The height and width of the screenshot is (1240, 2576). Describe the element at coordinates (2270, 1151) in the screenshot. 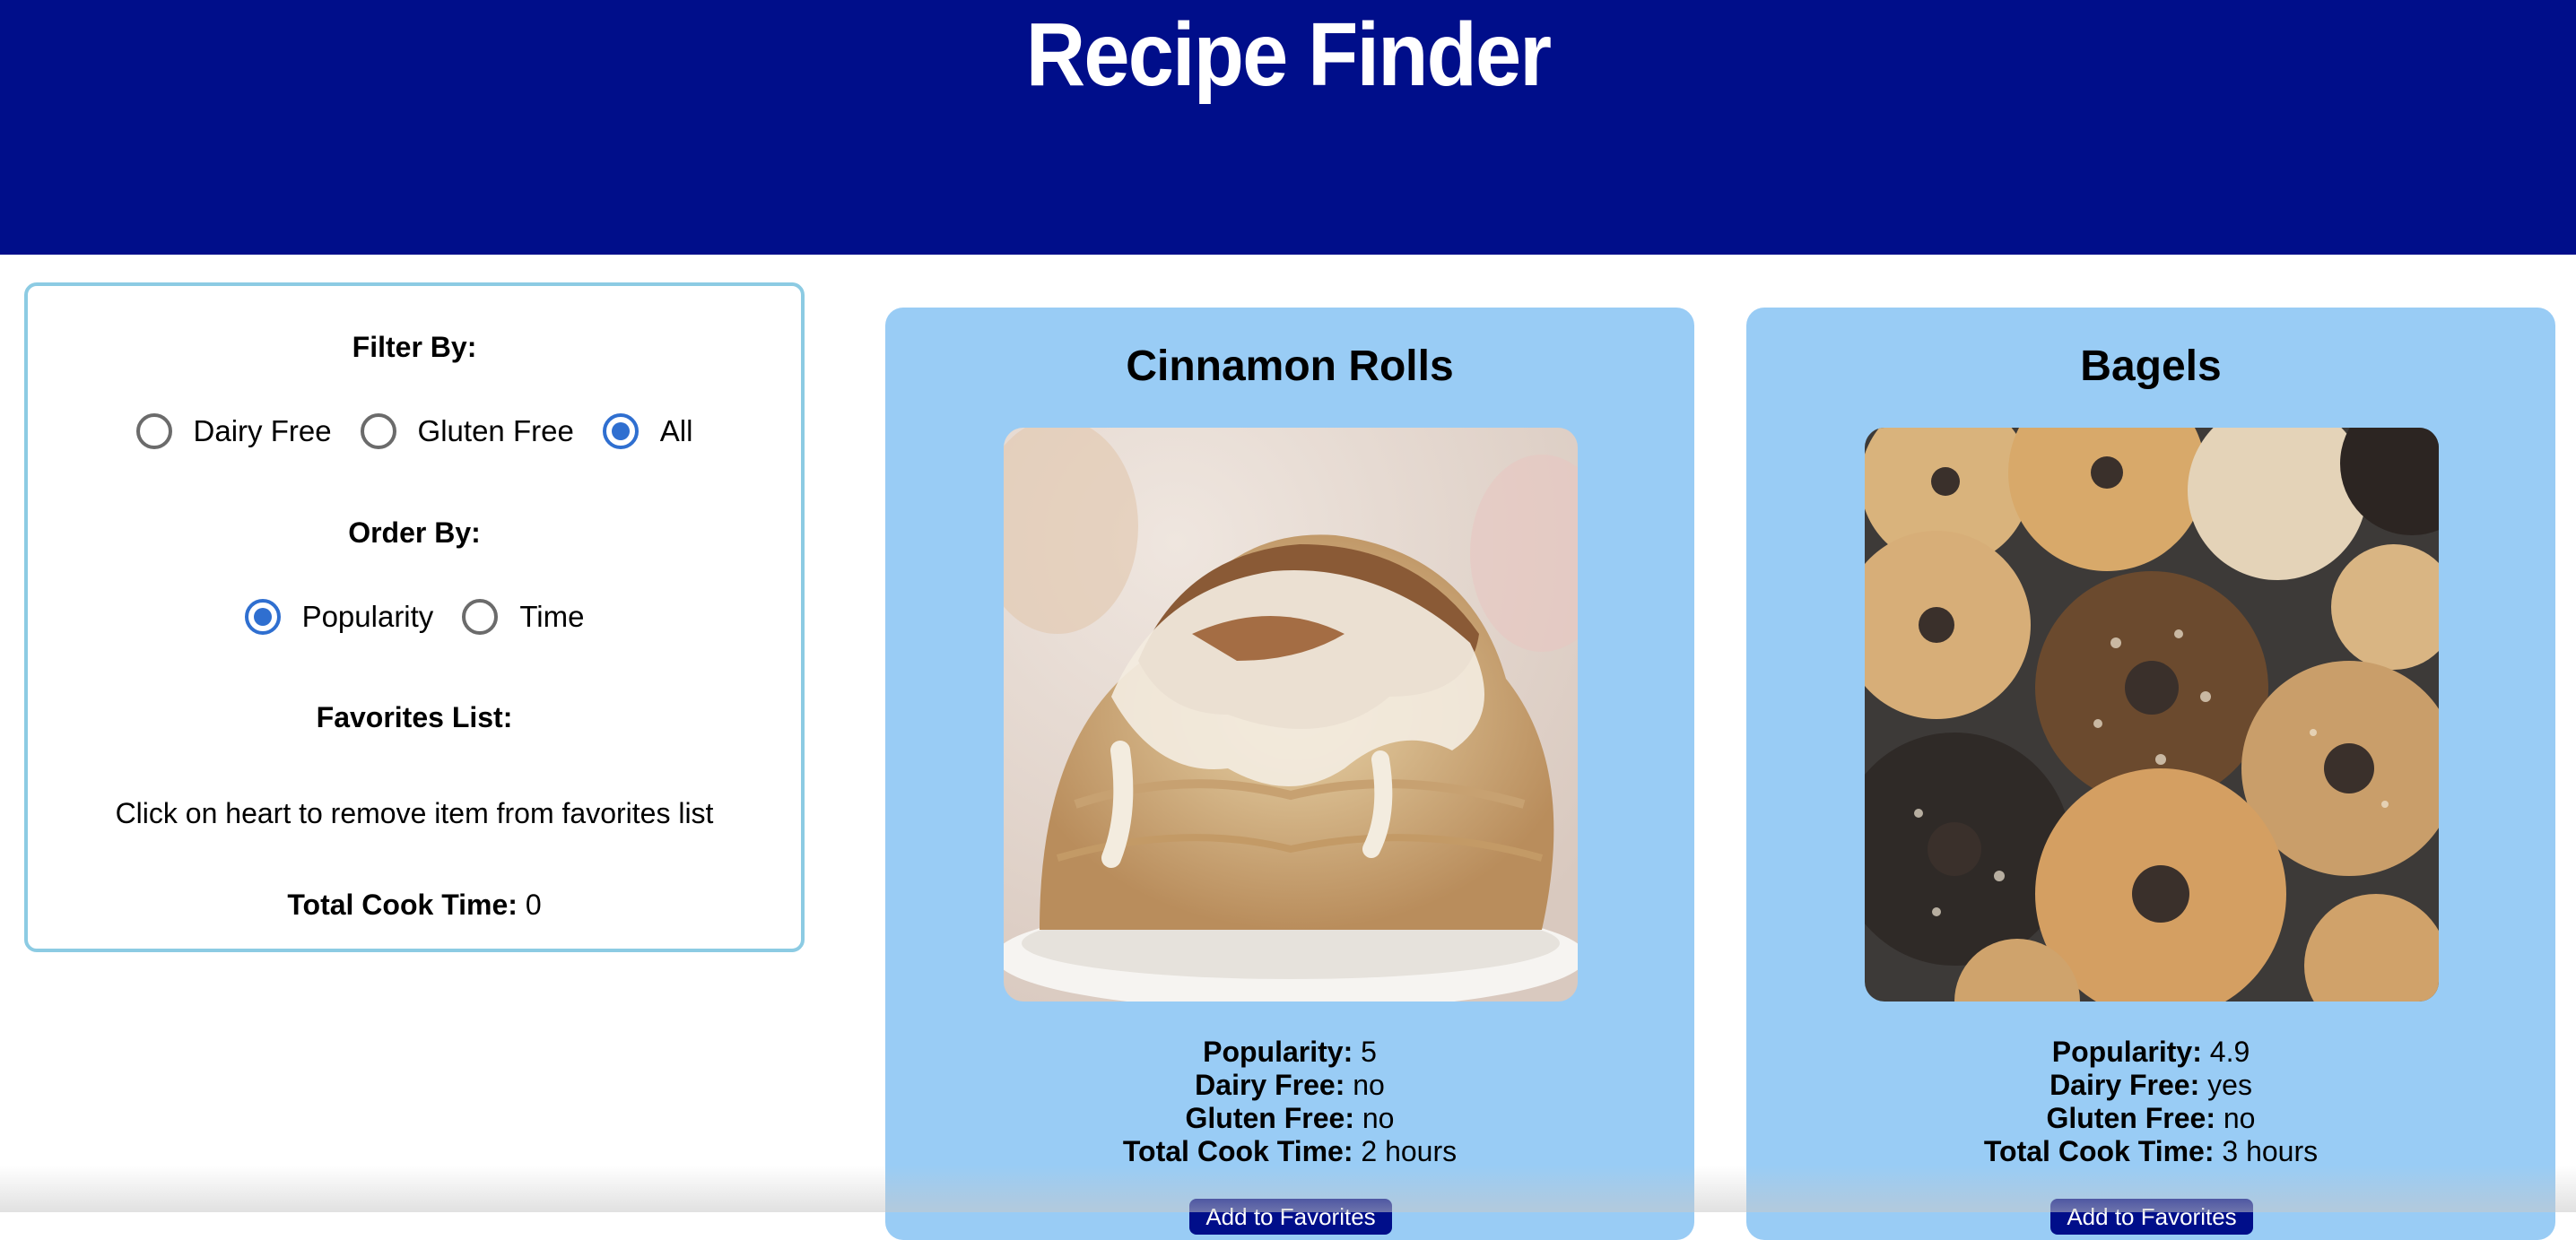

I see `cook-time-value: 3 hours` at that location.